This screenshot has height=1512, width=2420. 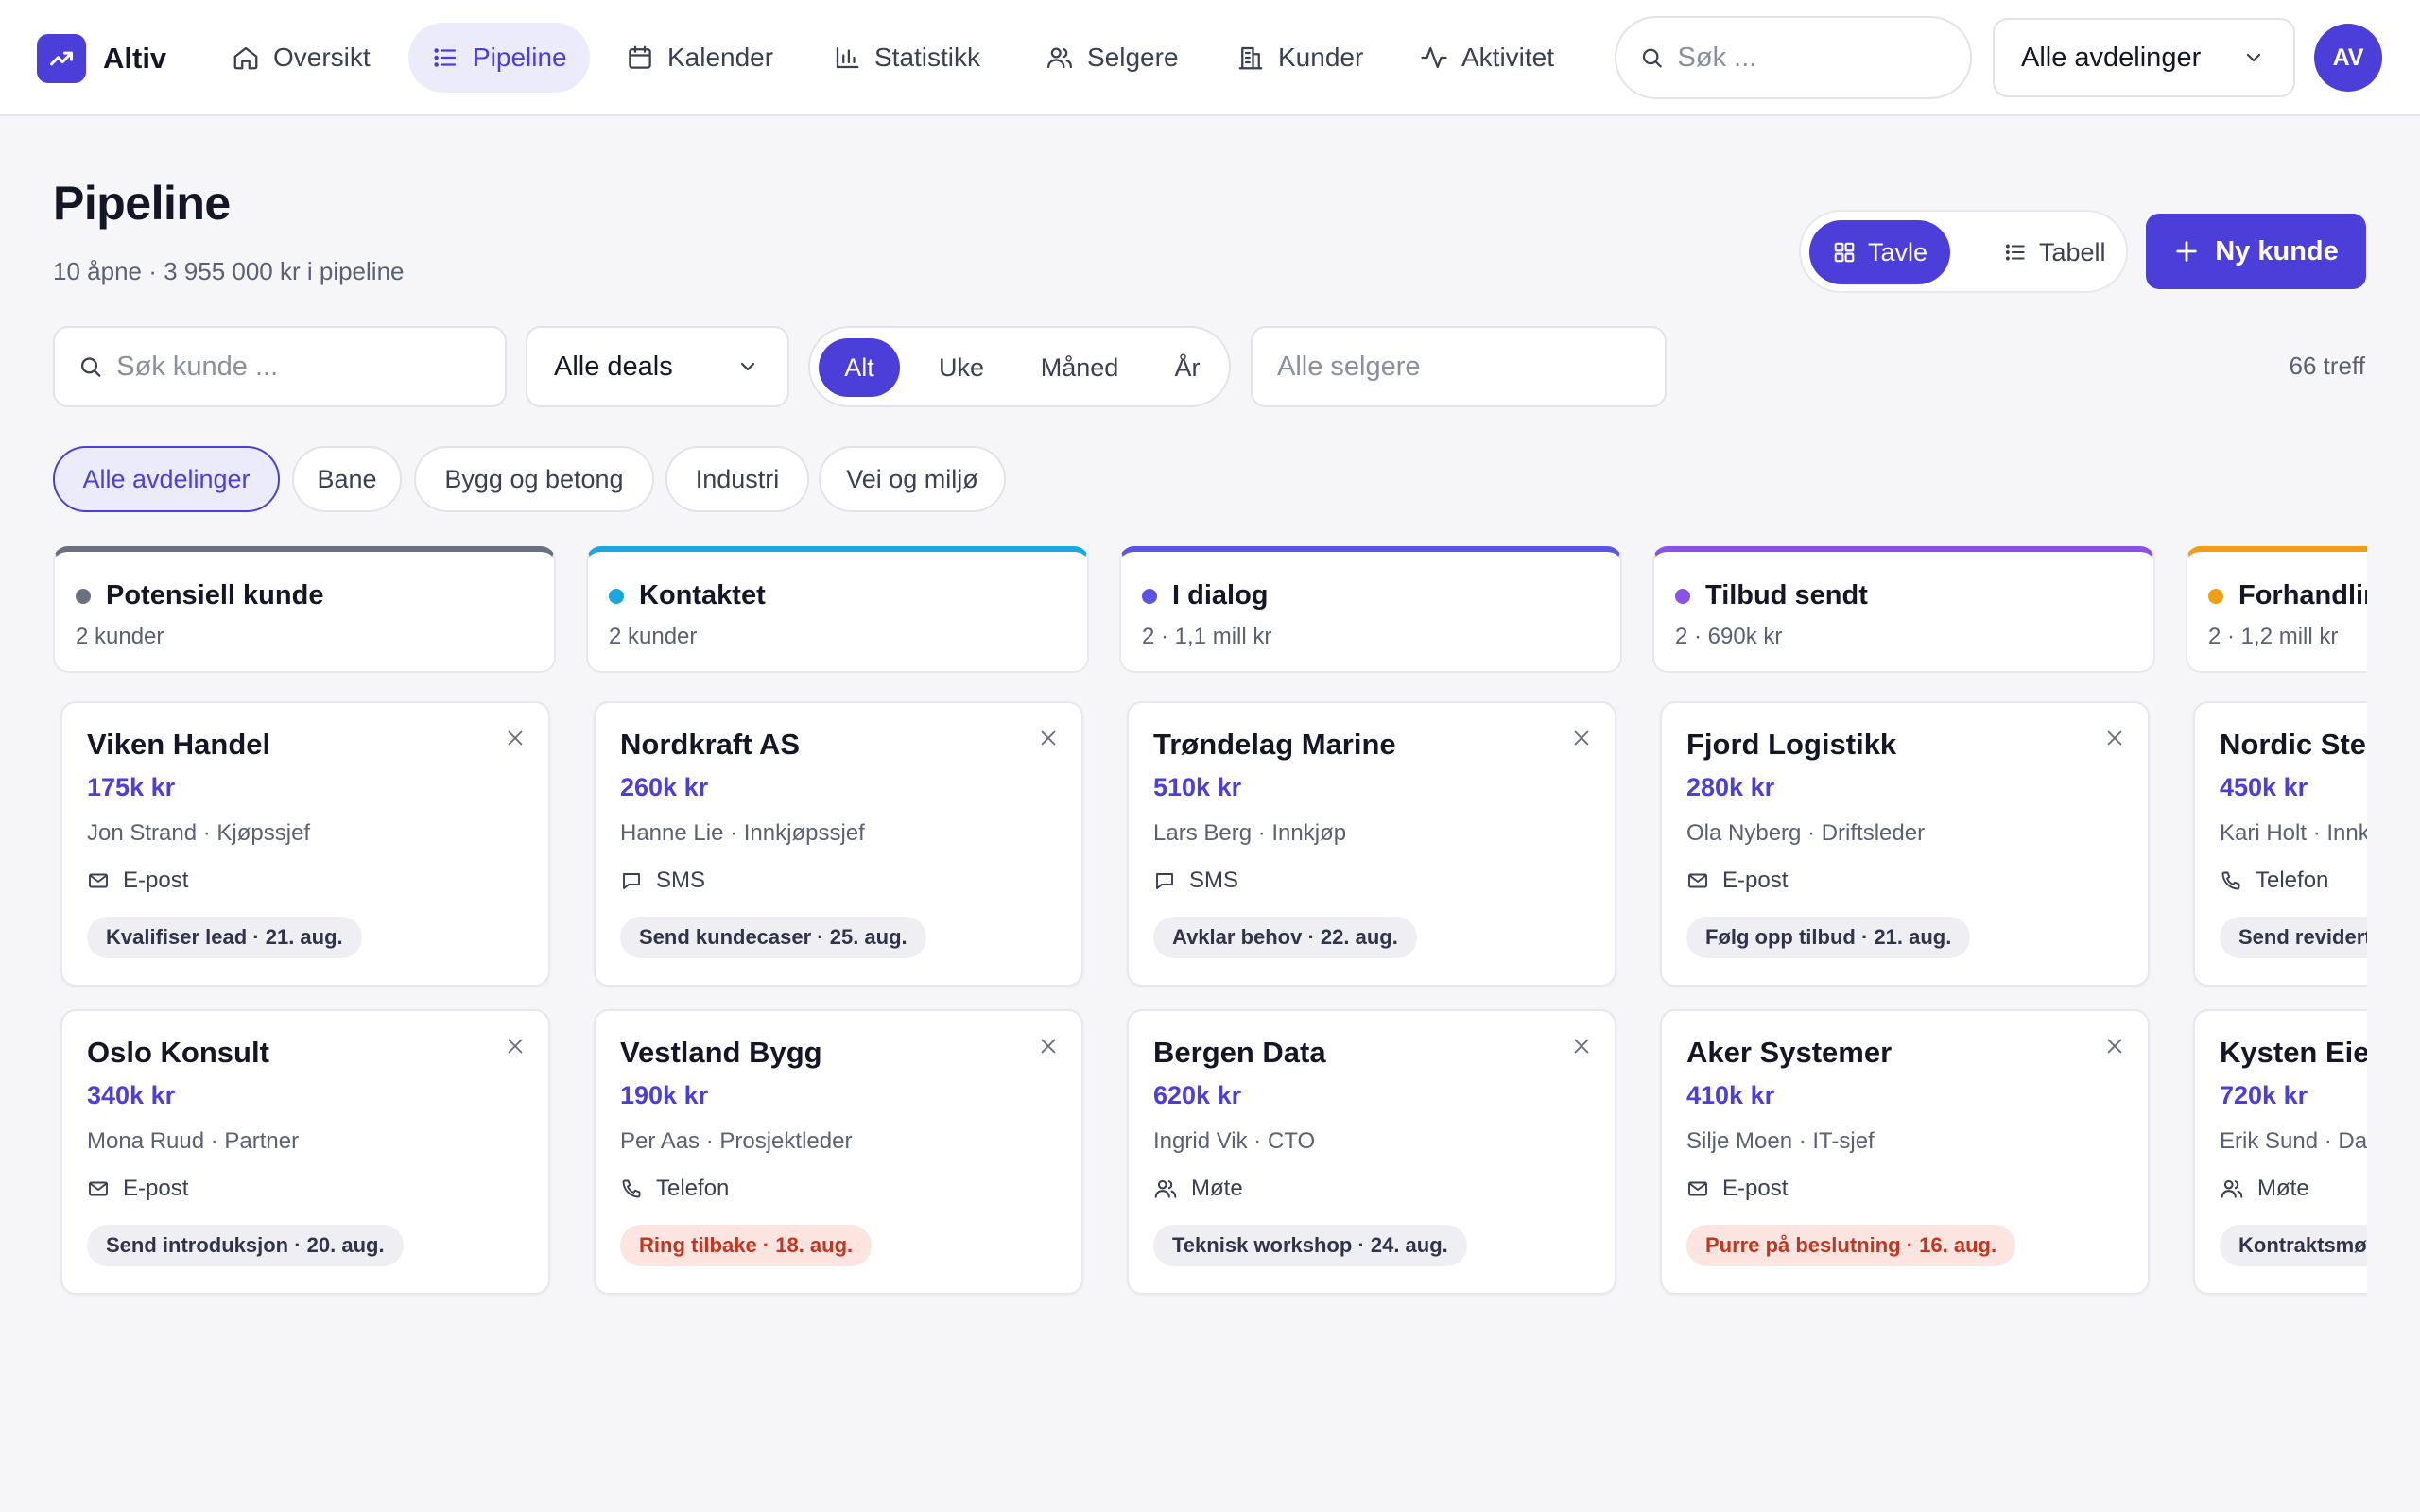 What do you see at coordinates (166, 479) in the screenshot?
I see `dept-chip-alle: Alle avdelinger` at bounding box center [166, 479].